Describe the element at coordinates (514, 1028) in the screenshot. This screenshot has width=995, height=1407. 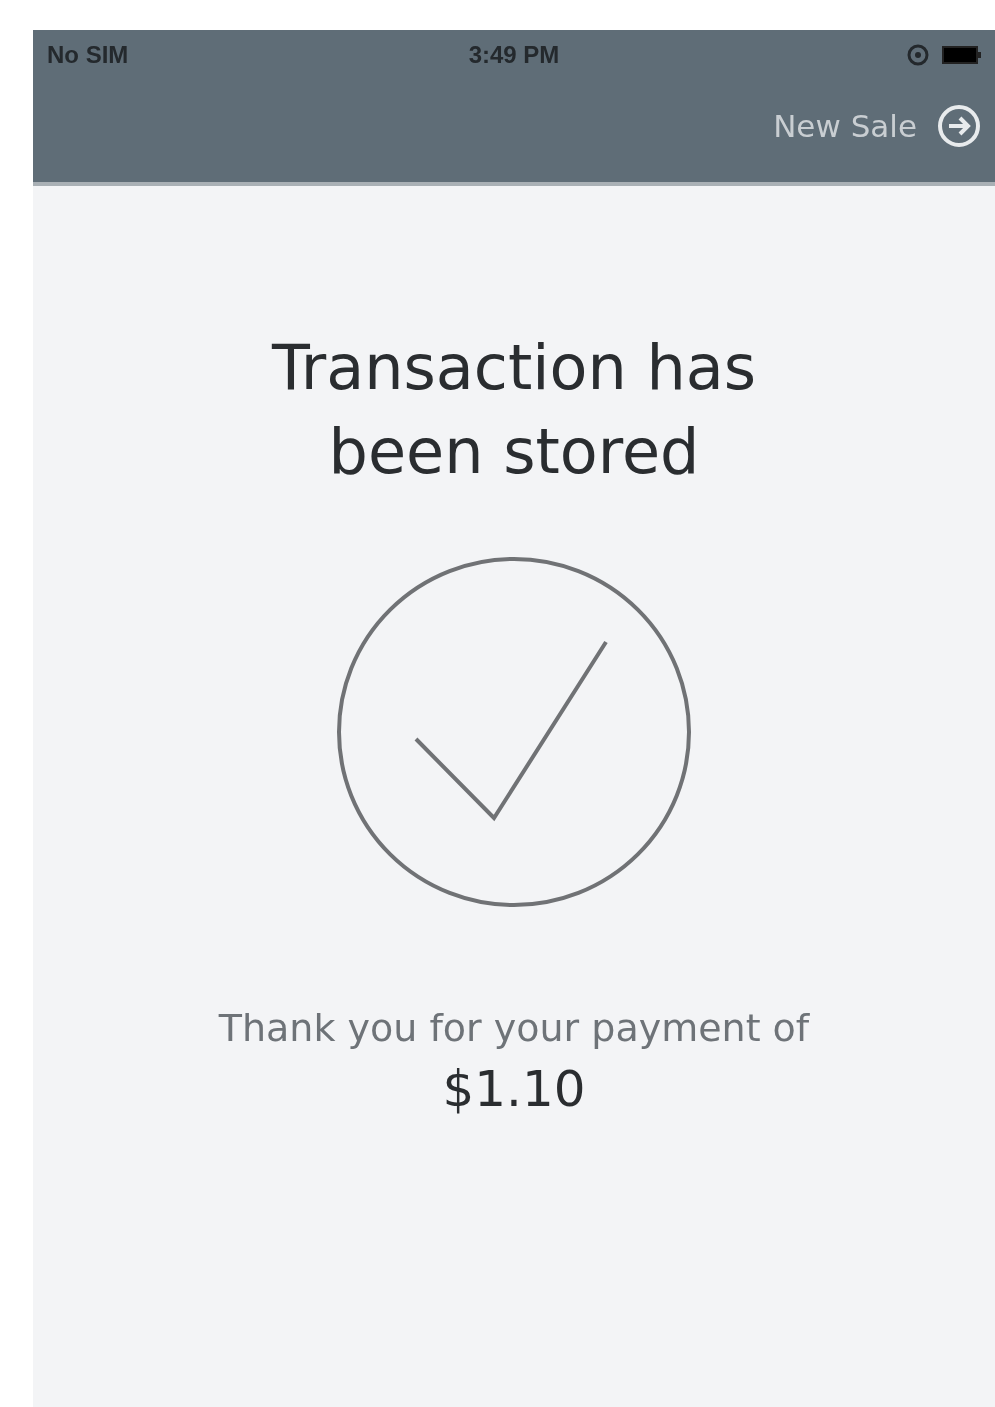
I see `payment-message: Thank you for your payment of` at that location.